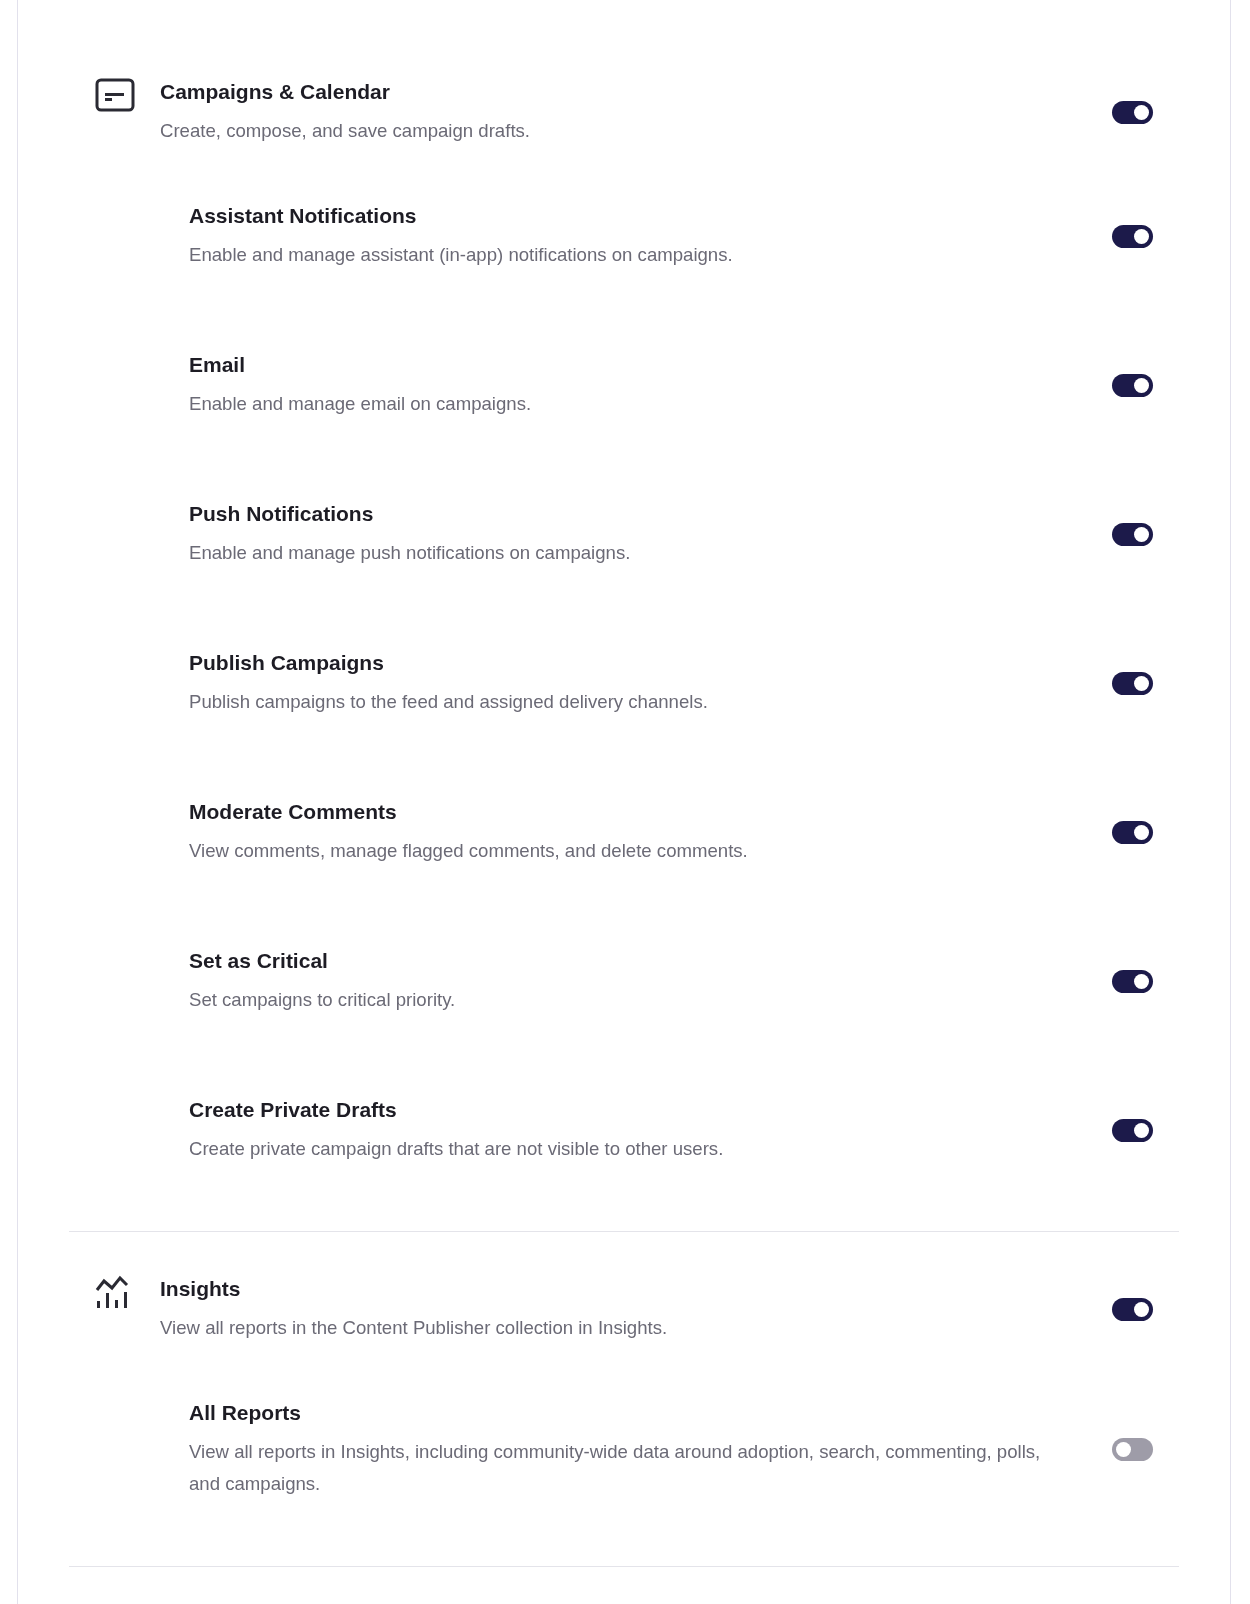 This screenshot has height=1604, width=1250. Describe the element at coordinates (469, 851) in the screenshot. I see `permission-description: View comments, manage flagged comments, and delete comments.` at that location.